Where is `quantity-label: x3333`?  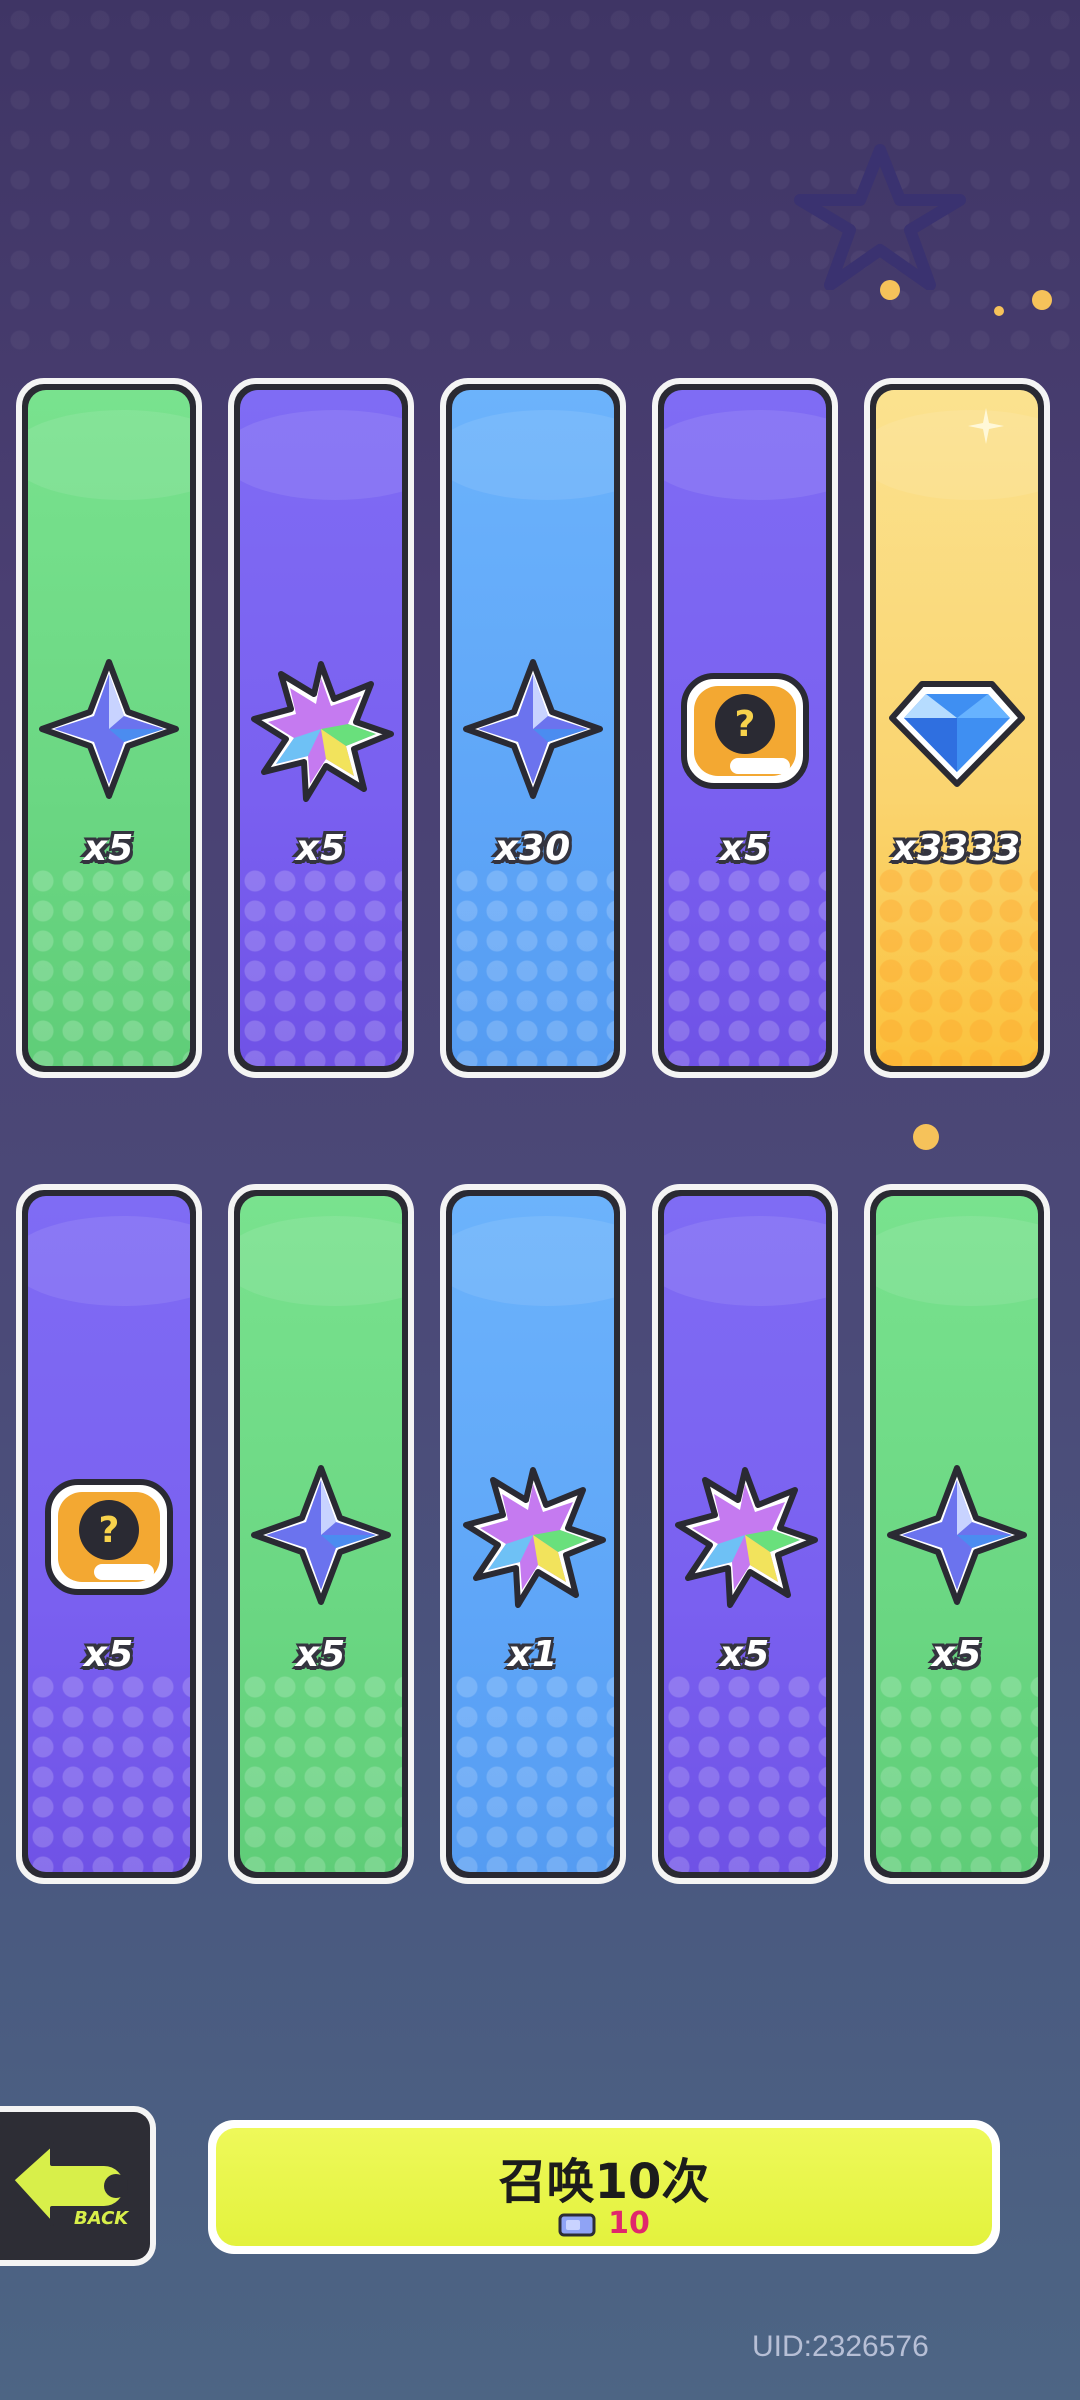 quantity-label: x3333 is located at coordinates (957, 848).